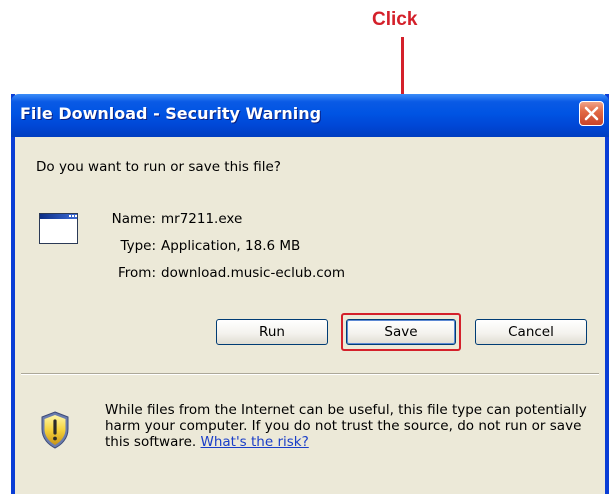 This screenshot has height=494, width=615. What do you see at coordinates (255, 442) in the screenshot?
I see `whats-the-risk-link: What's the risk?` at bounding box center [255, 442].